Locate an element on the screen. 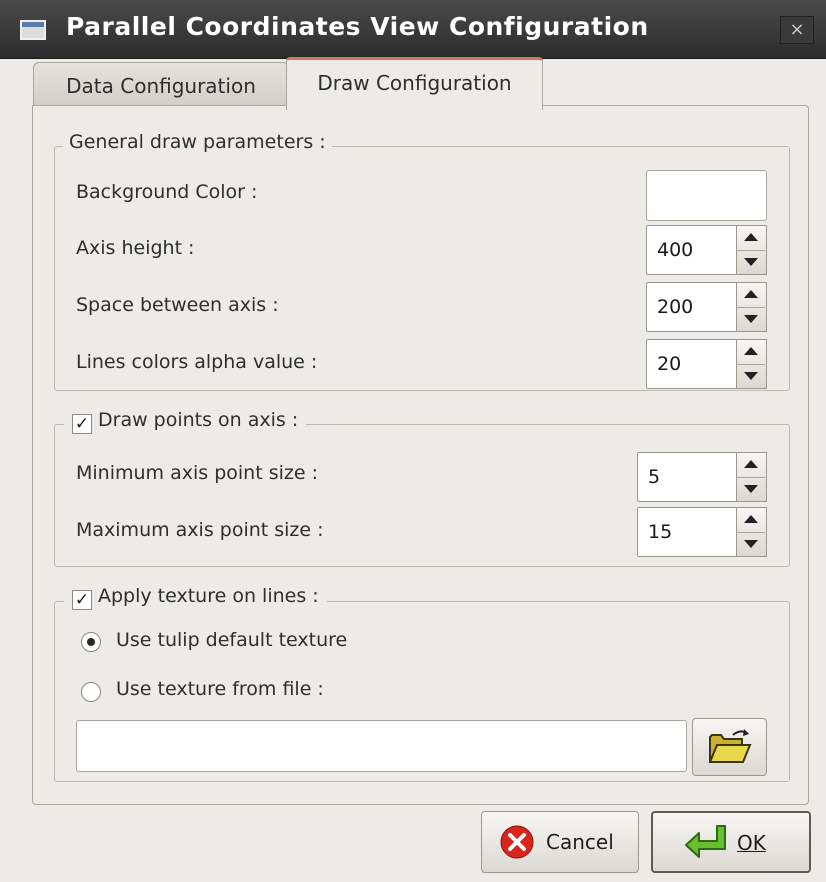 The width and height of the screenshot is (826, 882). max-point-size-label: Maximum axis point size : is located at coordinates (200, 530).